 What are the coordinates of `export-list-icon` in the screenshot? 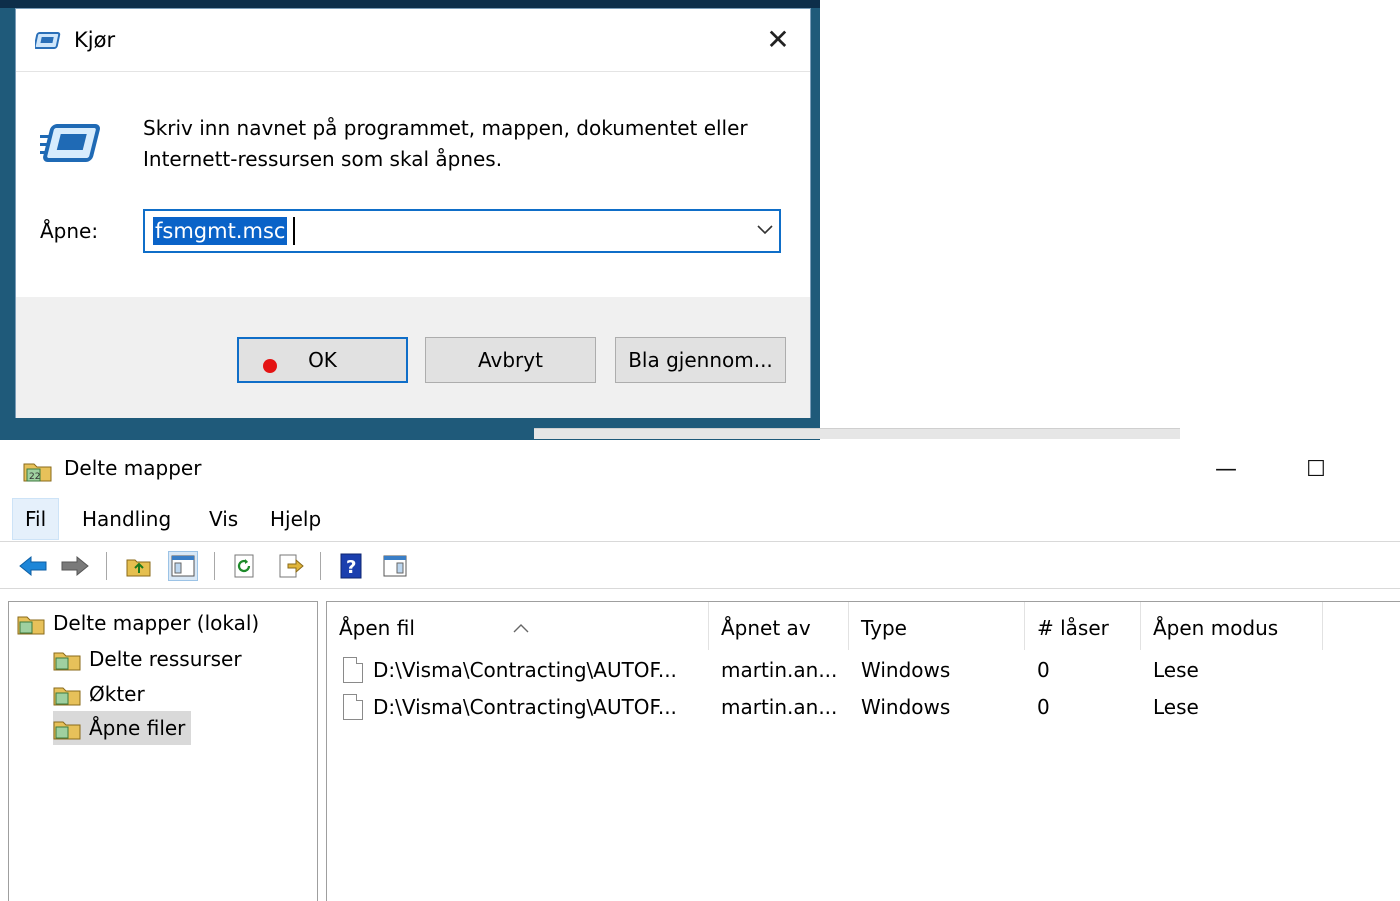 It's located at (291, 566).